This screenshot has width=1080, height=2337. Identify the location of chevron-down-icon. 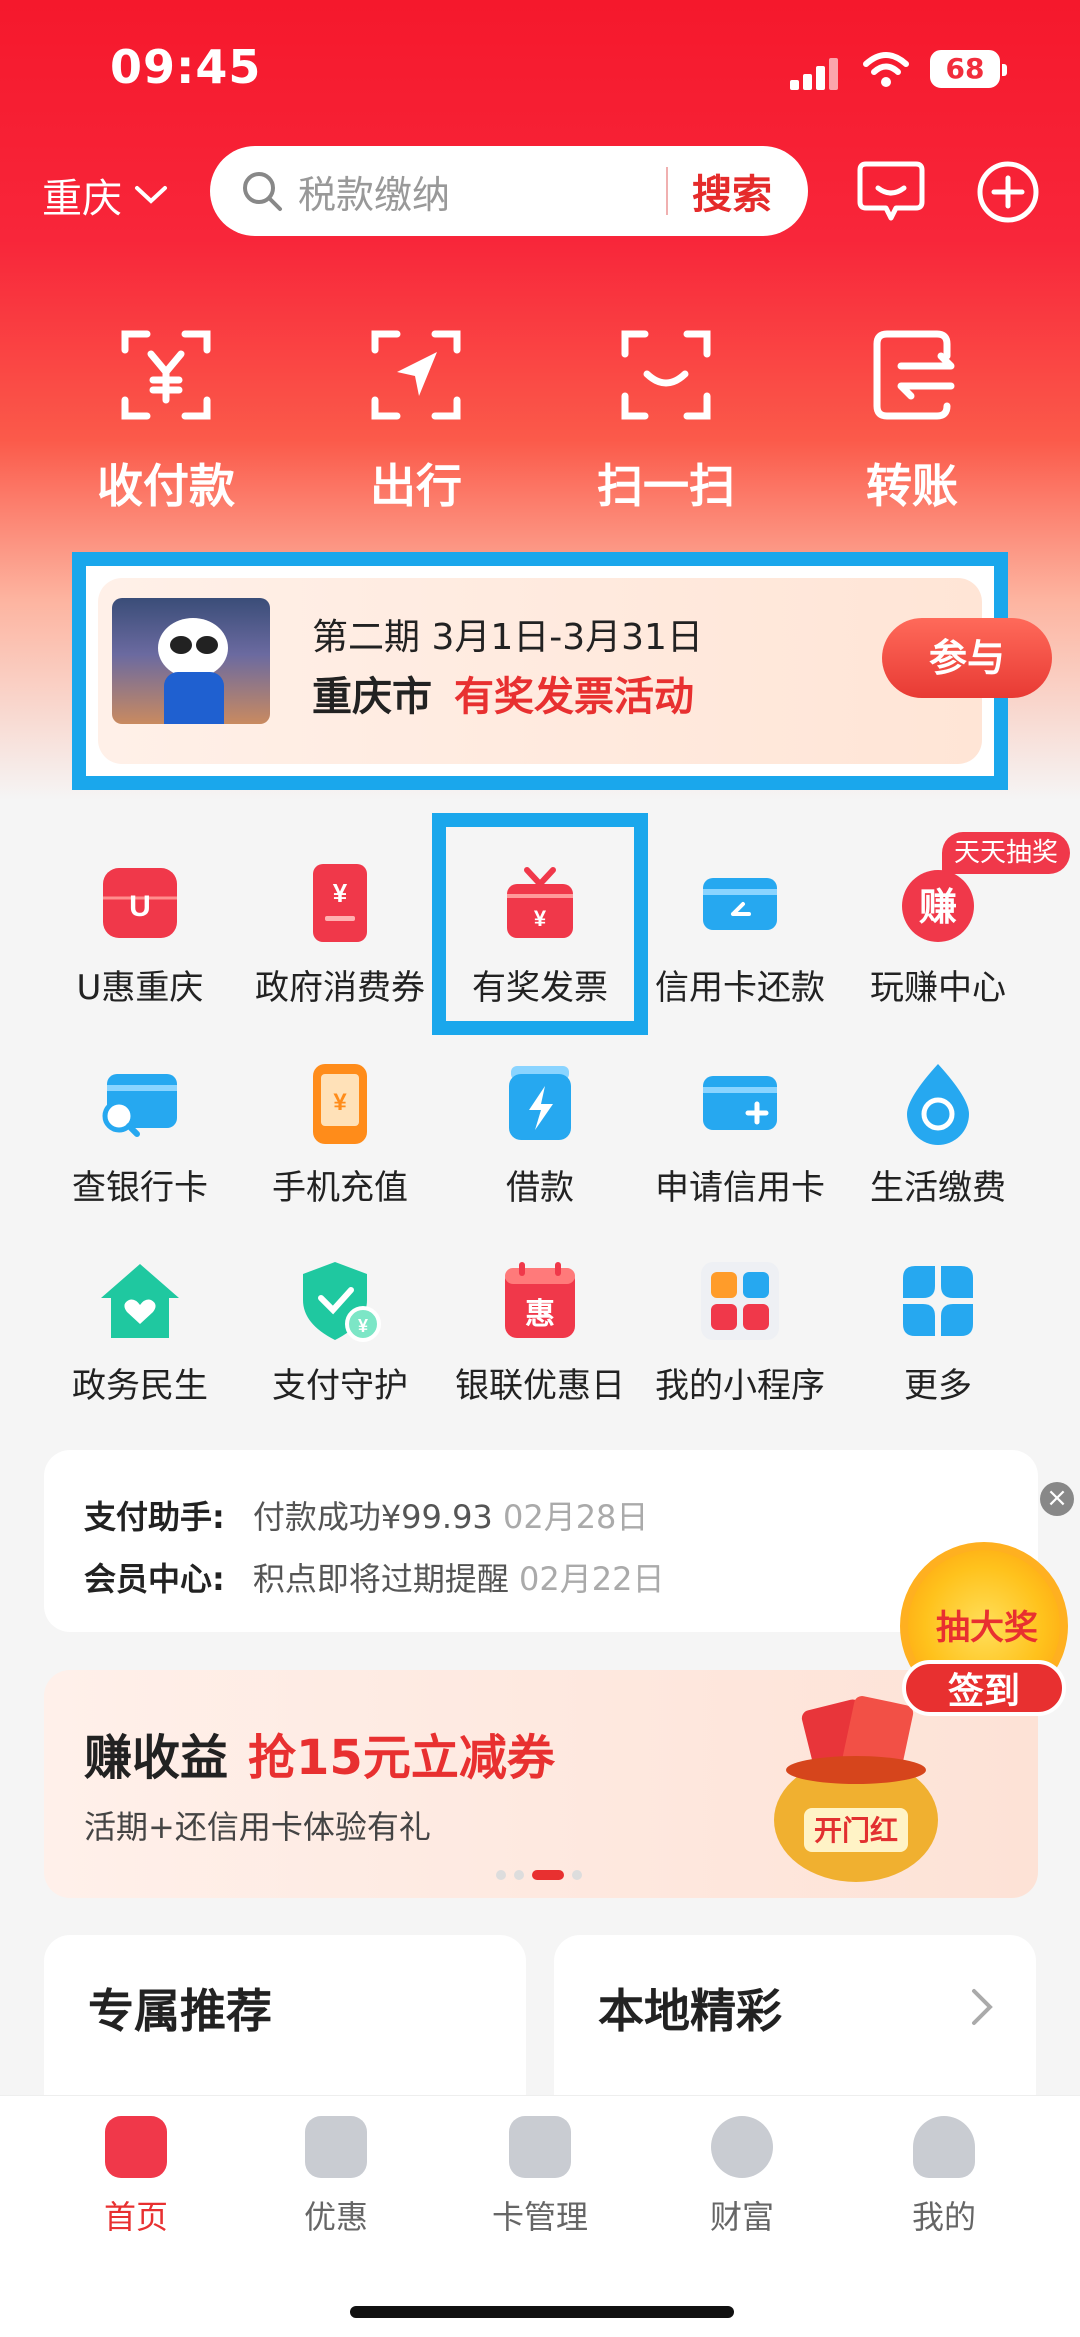
(151, 195).